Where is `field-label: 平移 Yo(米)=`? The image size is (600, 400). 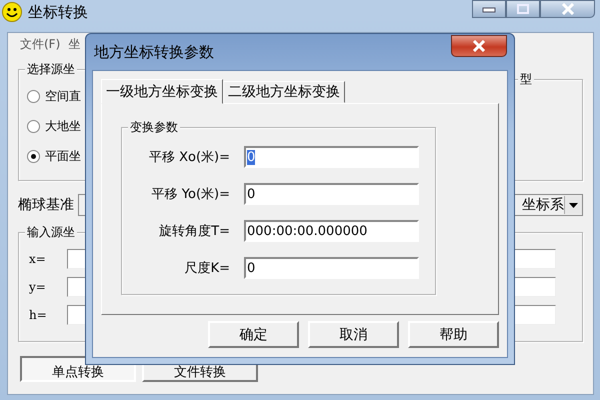
field-label: 平移 Yo(米)= is located at coordinates (190, 194).